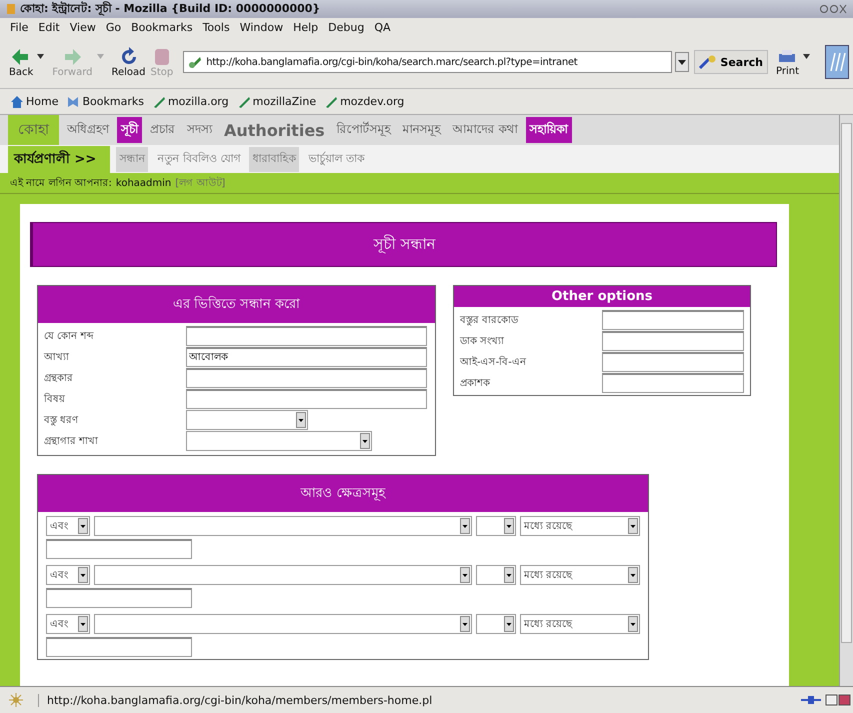 The image size is (853, 713). Describe the element at coordinates (602, 296) in the screenshot. I see `panel-title: Other options` at that location.